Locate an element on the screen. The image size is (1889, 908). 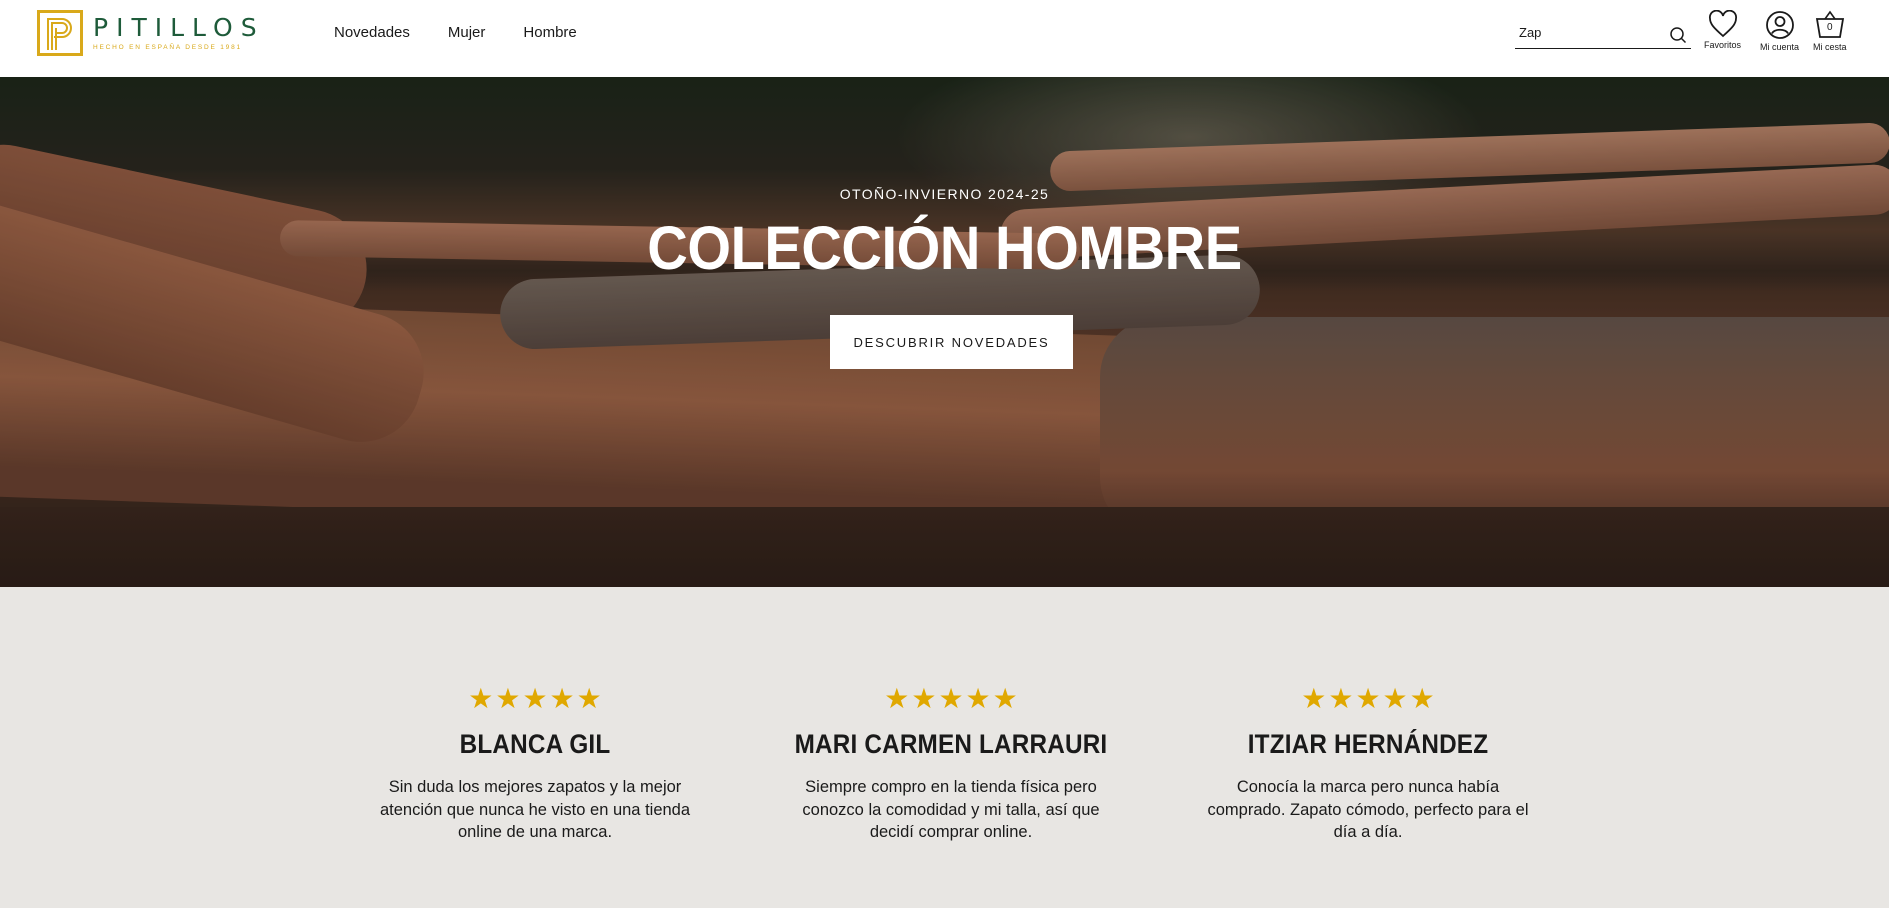
cart-button: 0 Mi cesta is located at coordinates (1830, 31).